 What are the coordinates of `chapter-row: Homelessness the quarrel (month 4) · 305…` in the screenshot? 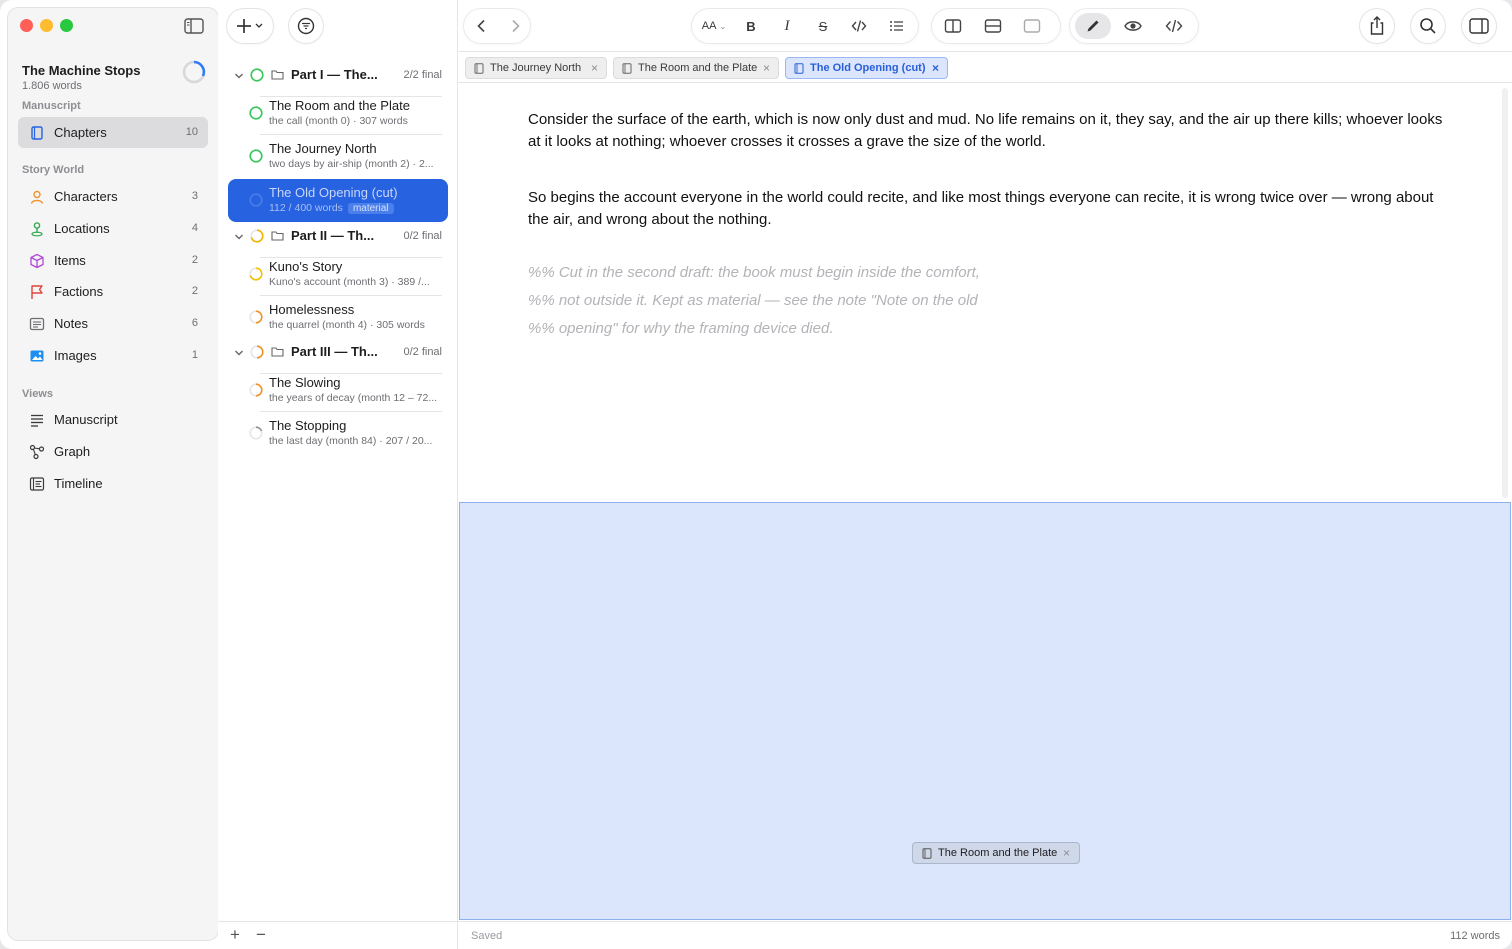 It's located at (338, 317).